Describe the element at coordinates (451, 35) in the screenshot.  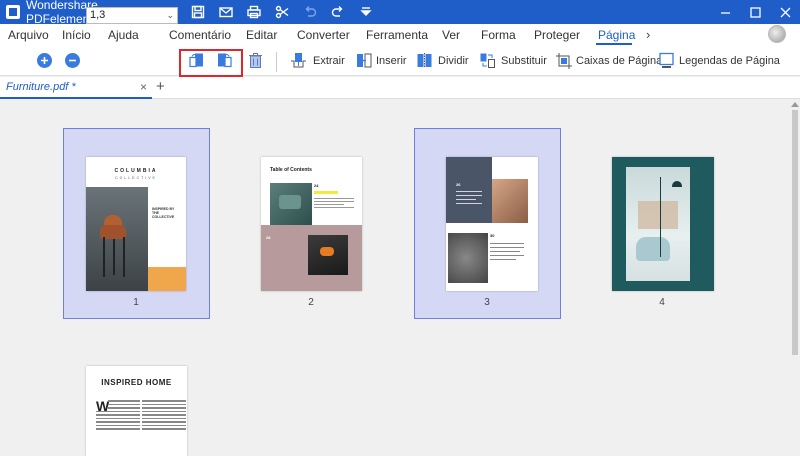
I see `menu-item-ver: Ver` at that location.